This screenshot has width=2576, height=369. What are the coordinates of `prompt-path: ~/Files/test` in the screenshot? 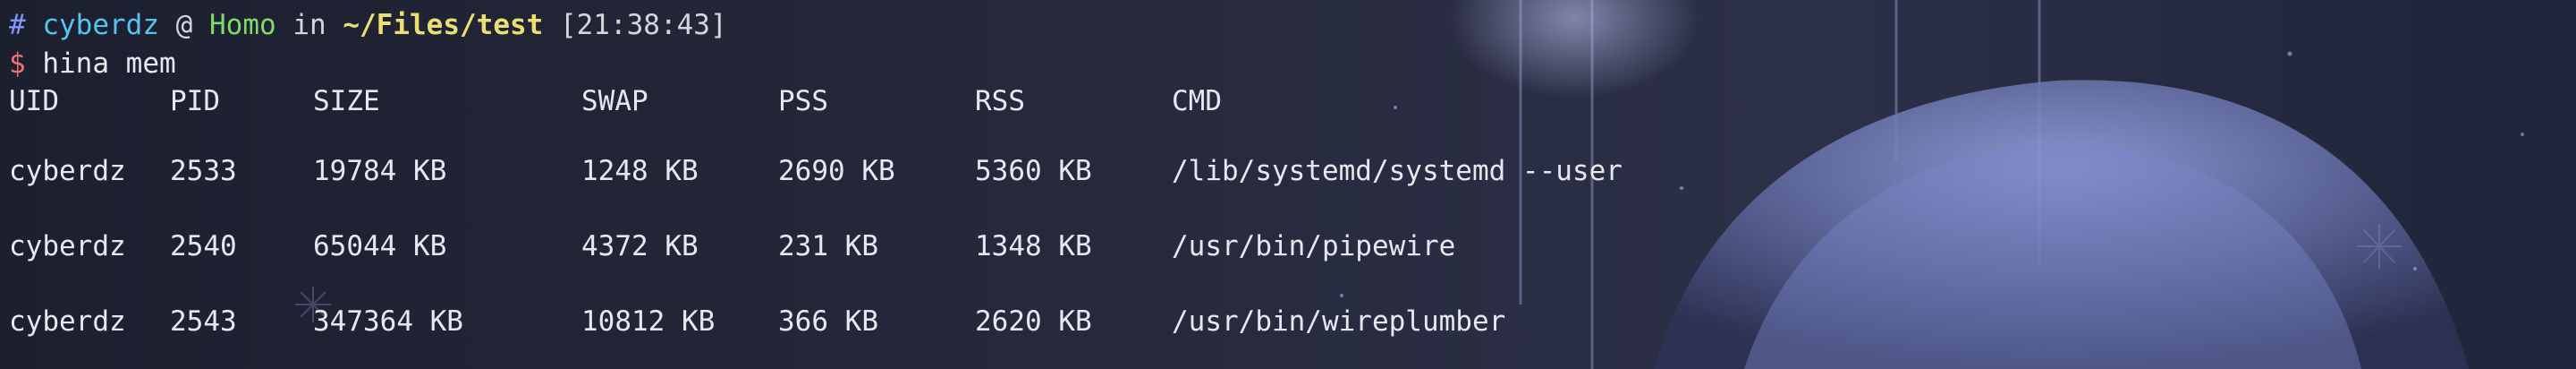 It's located at (443, 25).